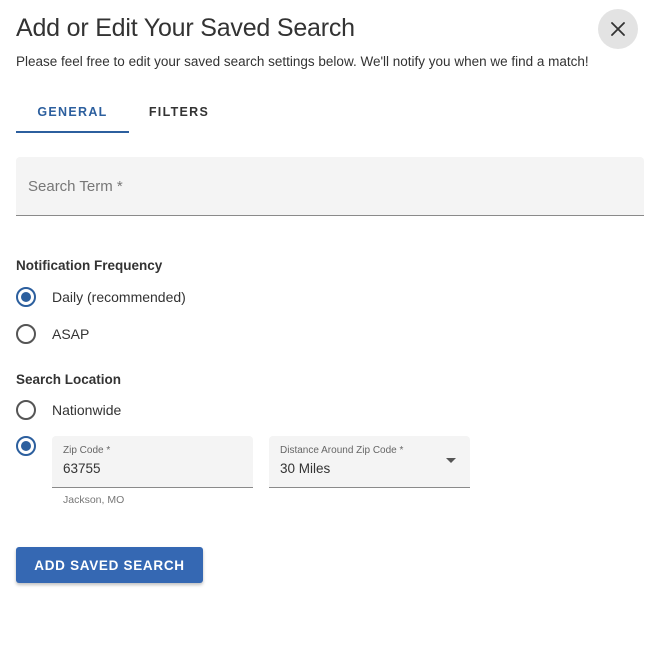 Image resolution: width=658 pixels, height=659 pixels. Describe the element at coordinates (369, 462) in the screenshot. I see `distance-select: Distance Around Zip Code * 30 Miles` at that location.